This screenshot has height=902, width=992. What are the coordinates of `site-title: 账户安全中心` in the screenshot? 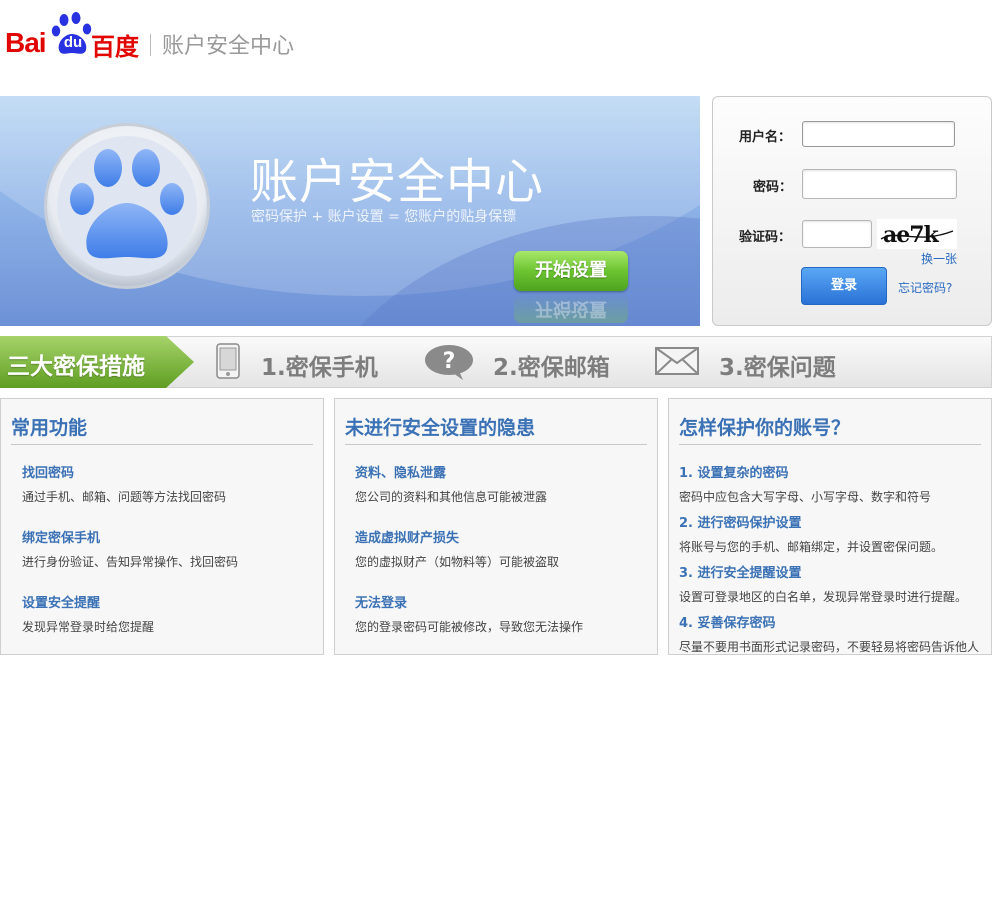 It's located at (228, 46).